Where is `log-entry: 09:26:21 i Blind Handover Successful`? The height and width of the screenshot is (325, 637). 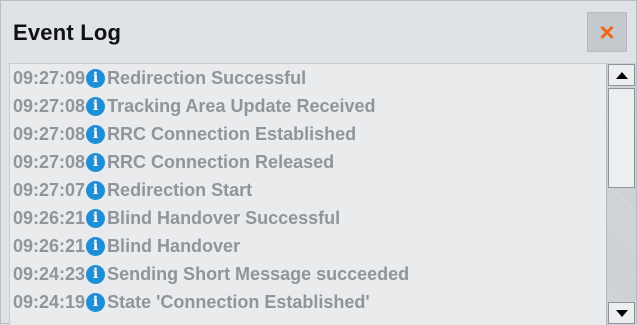
log-entry: 09:26:21 i Blind Handover Successful is located at coordinates (308, 218).